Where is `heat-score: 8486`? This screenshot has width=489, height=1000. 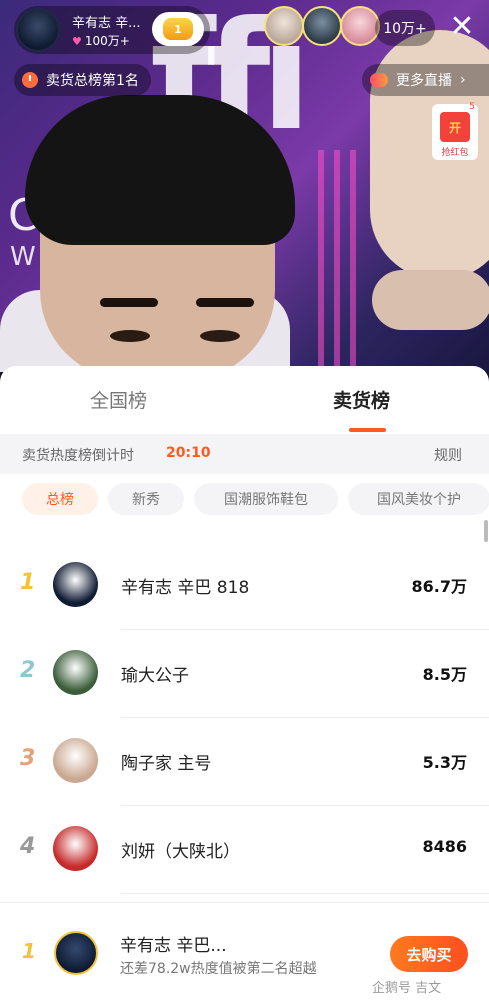 heat-score: 8486 is located at coordinates (444, 846).